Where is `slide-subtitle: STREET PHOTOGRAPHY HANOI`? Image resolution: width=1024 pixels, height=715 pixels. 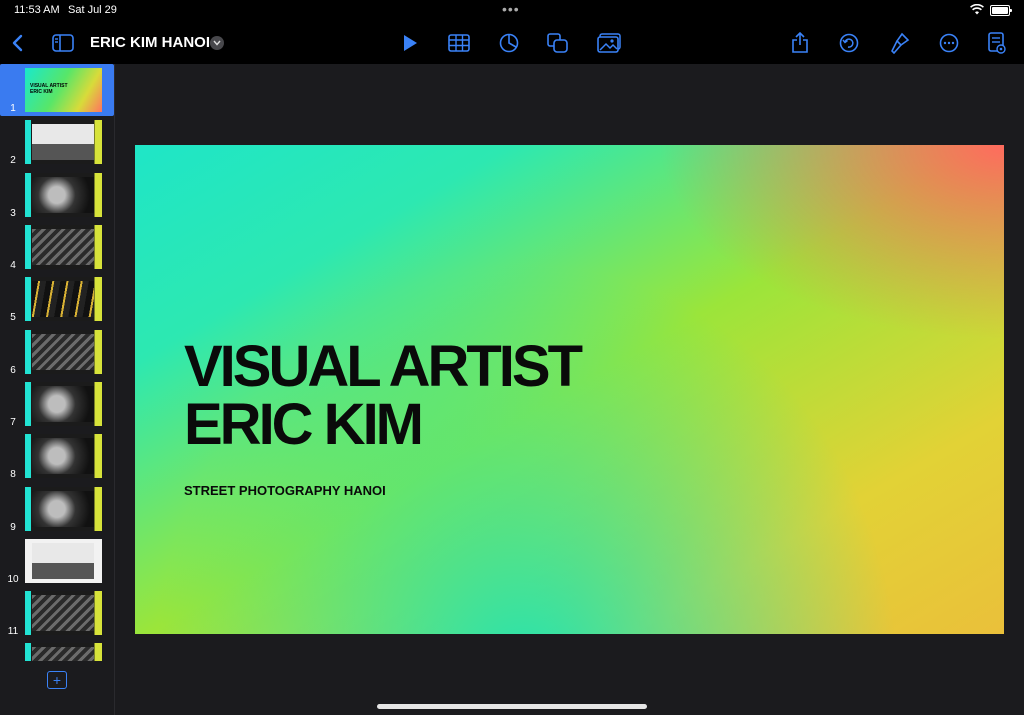
slide-subtitle: STREET PHOTOGRAPHY HANOI is located at coordinates (285, 490).